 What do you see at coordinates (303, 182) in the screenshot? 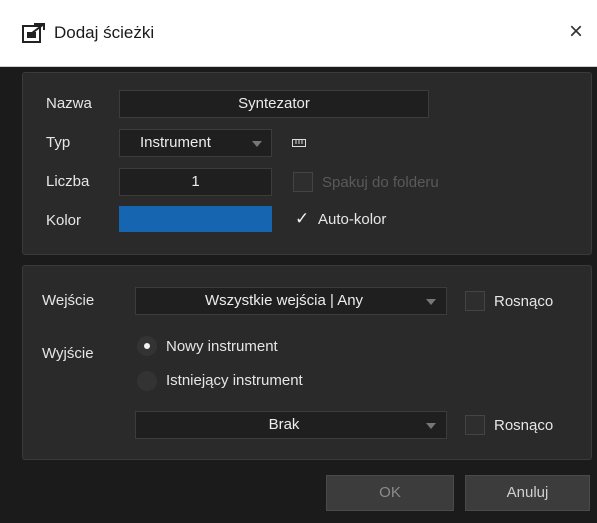
I see `pack-folder-checkbox` at bounding box center [303, 182].